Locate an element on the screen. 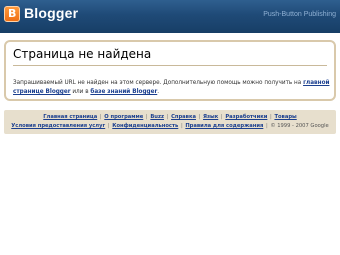 This screenshot has height=255, width=340. footer-link-content-policy: Правила для содержания is located at coordinates (224, 126).